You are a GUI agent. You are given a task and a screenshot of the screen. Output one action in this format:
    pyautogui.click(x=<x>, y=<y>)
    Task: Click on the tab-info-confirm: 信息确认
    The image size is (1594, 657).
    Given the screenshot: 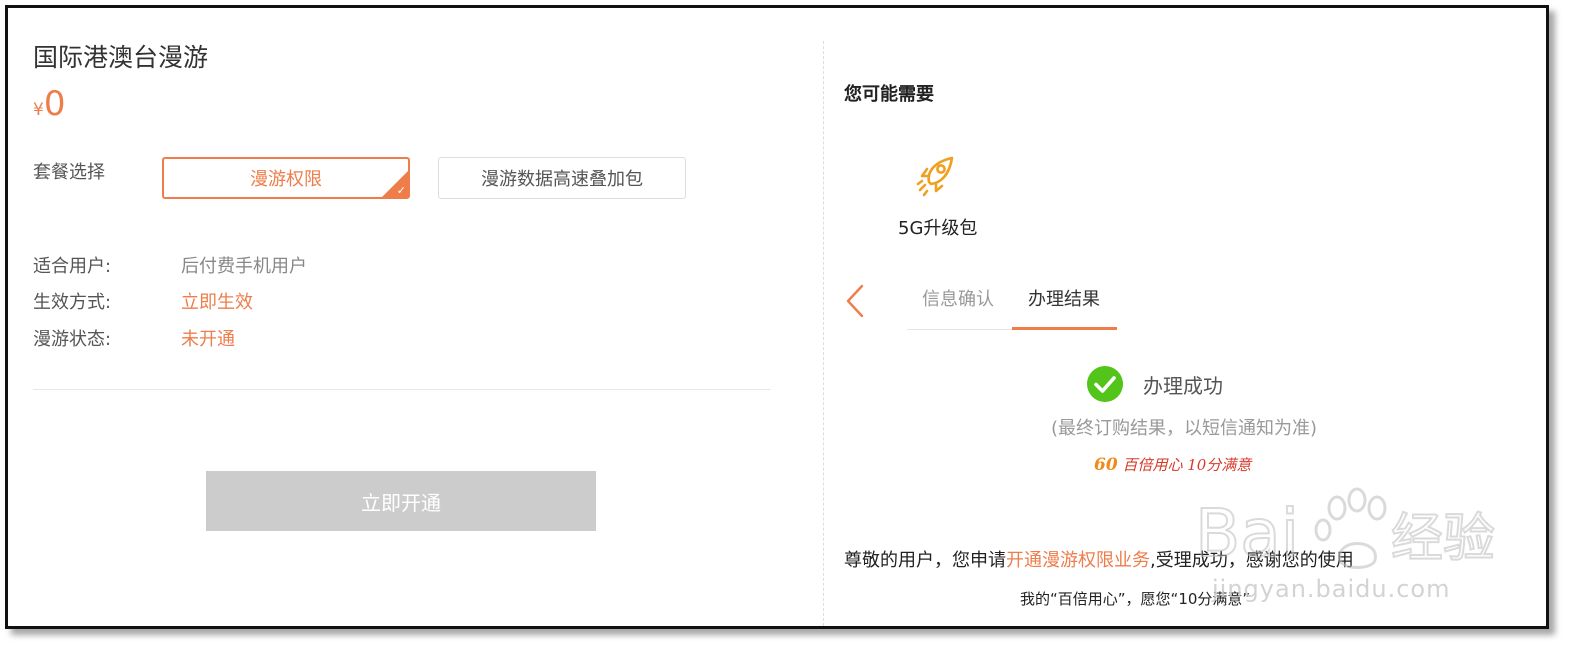 What is the action you would take?
    pyautogui.click(x=958, y=298)
    